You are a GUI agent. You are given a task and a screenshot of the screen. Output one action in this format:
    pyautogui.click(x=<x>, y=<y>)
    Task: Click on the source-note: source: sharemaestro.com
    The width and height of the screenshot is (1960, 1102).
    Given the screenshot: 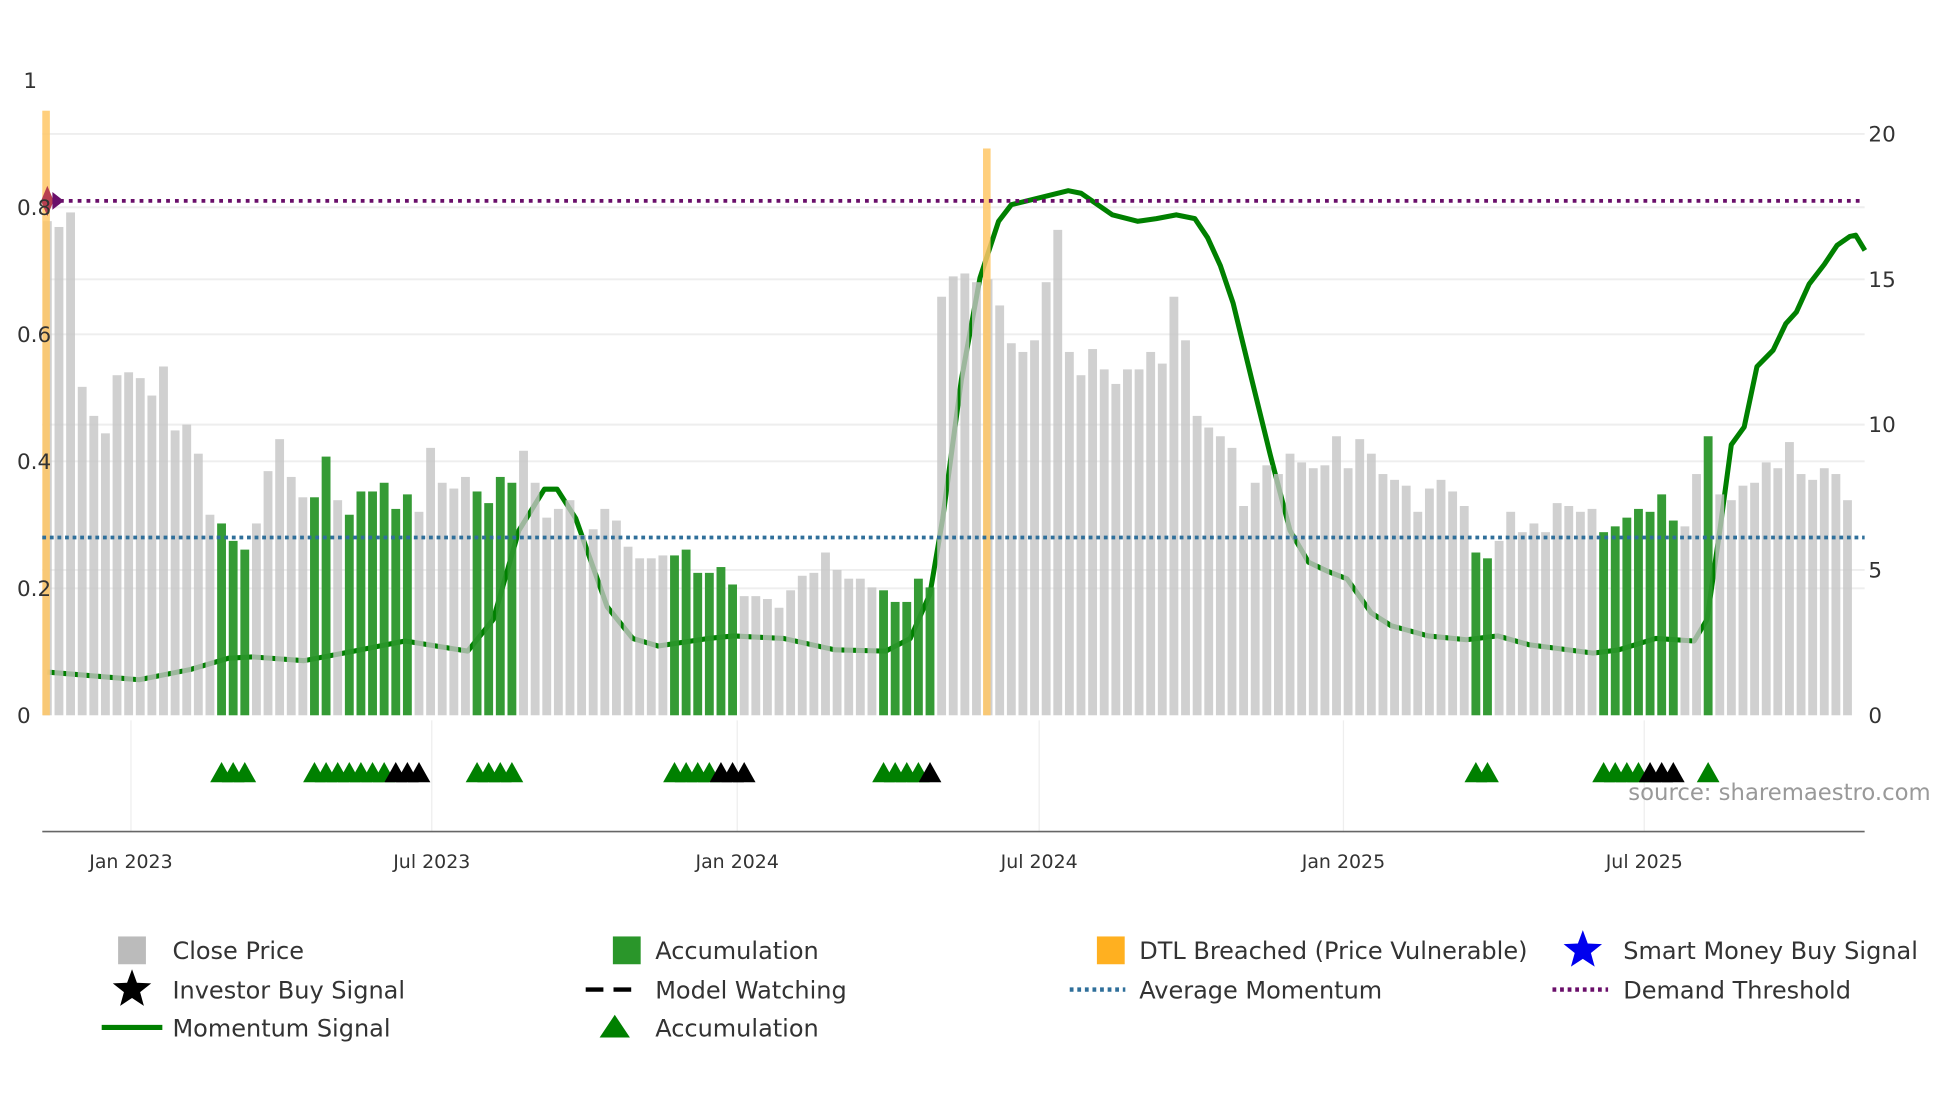 What is the action you would take?
    pyautogui.click(x=1779, y=793)
    